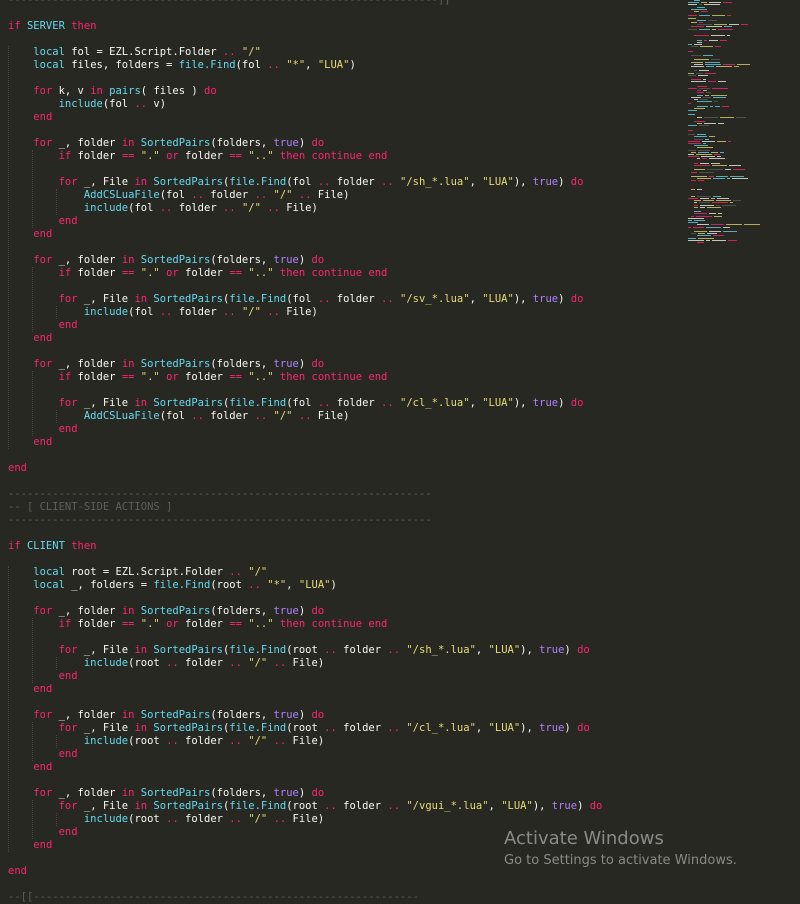 This screenshot has height=904, width=800. What do you see at coordinates (147, 572) in the screenshot?
I see `code-token: root = EZL.Script.Folder` at bounding box center [147, 572].